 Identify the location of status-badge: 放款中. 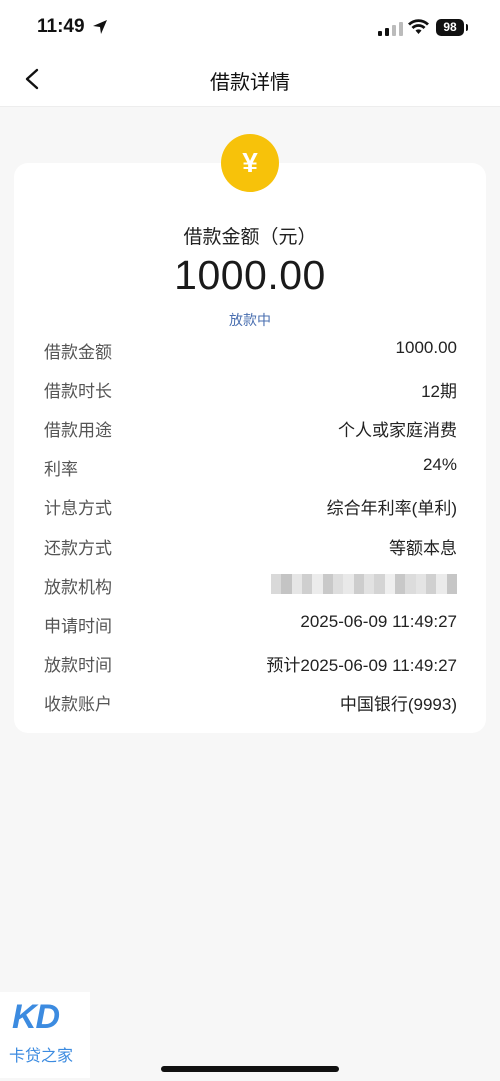
(250, 320).